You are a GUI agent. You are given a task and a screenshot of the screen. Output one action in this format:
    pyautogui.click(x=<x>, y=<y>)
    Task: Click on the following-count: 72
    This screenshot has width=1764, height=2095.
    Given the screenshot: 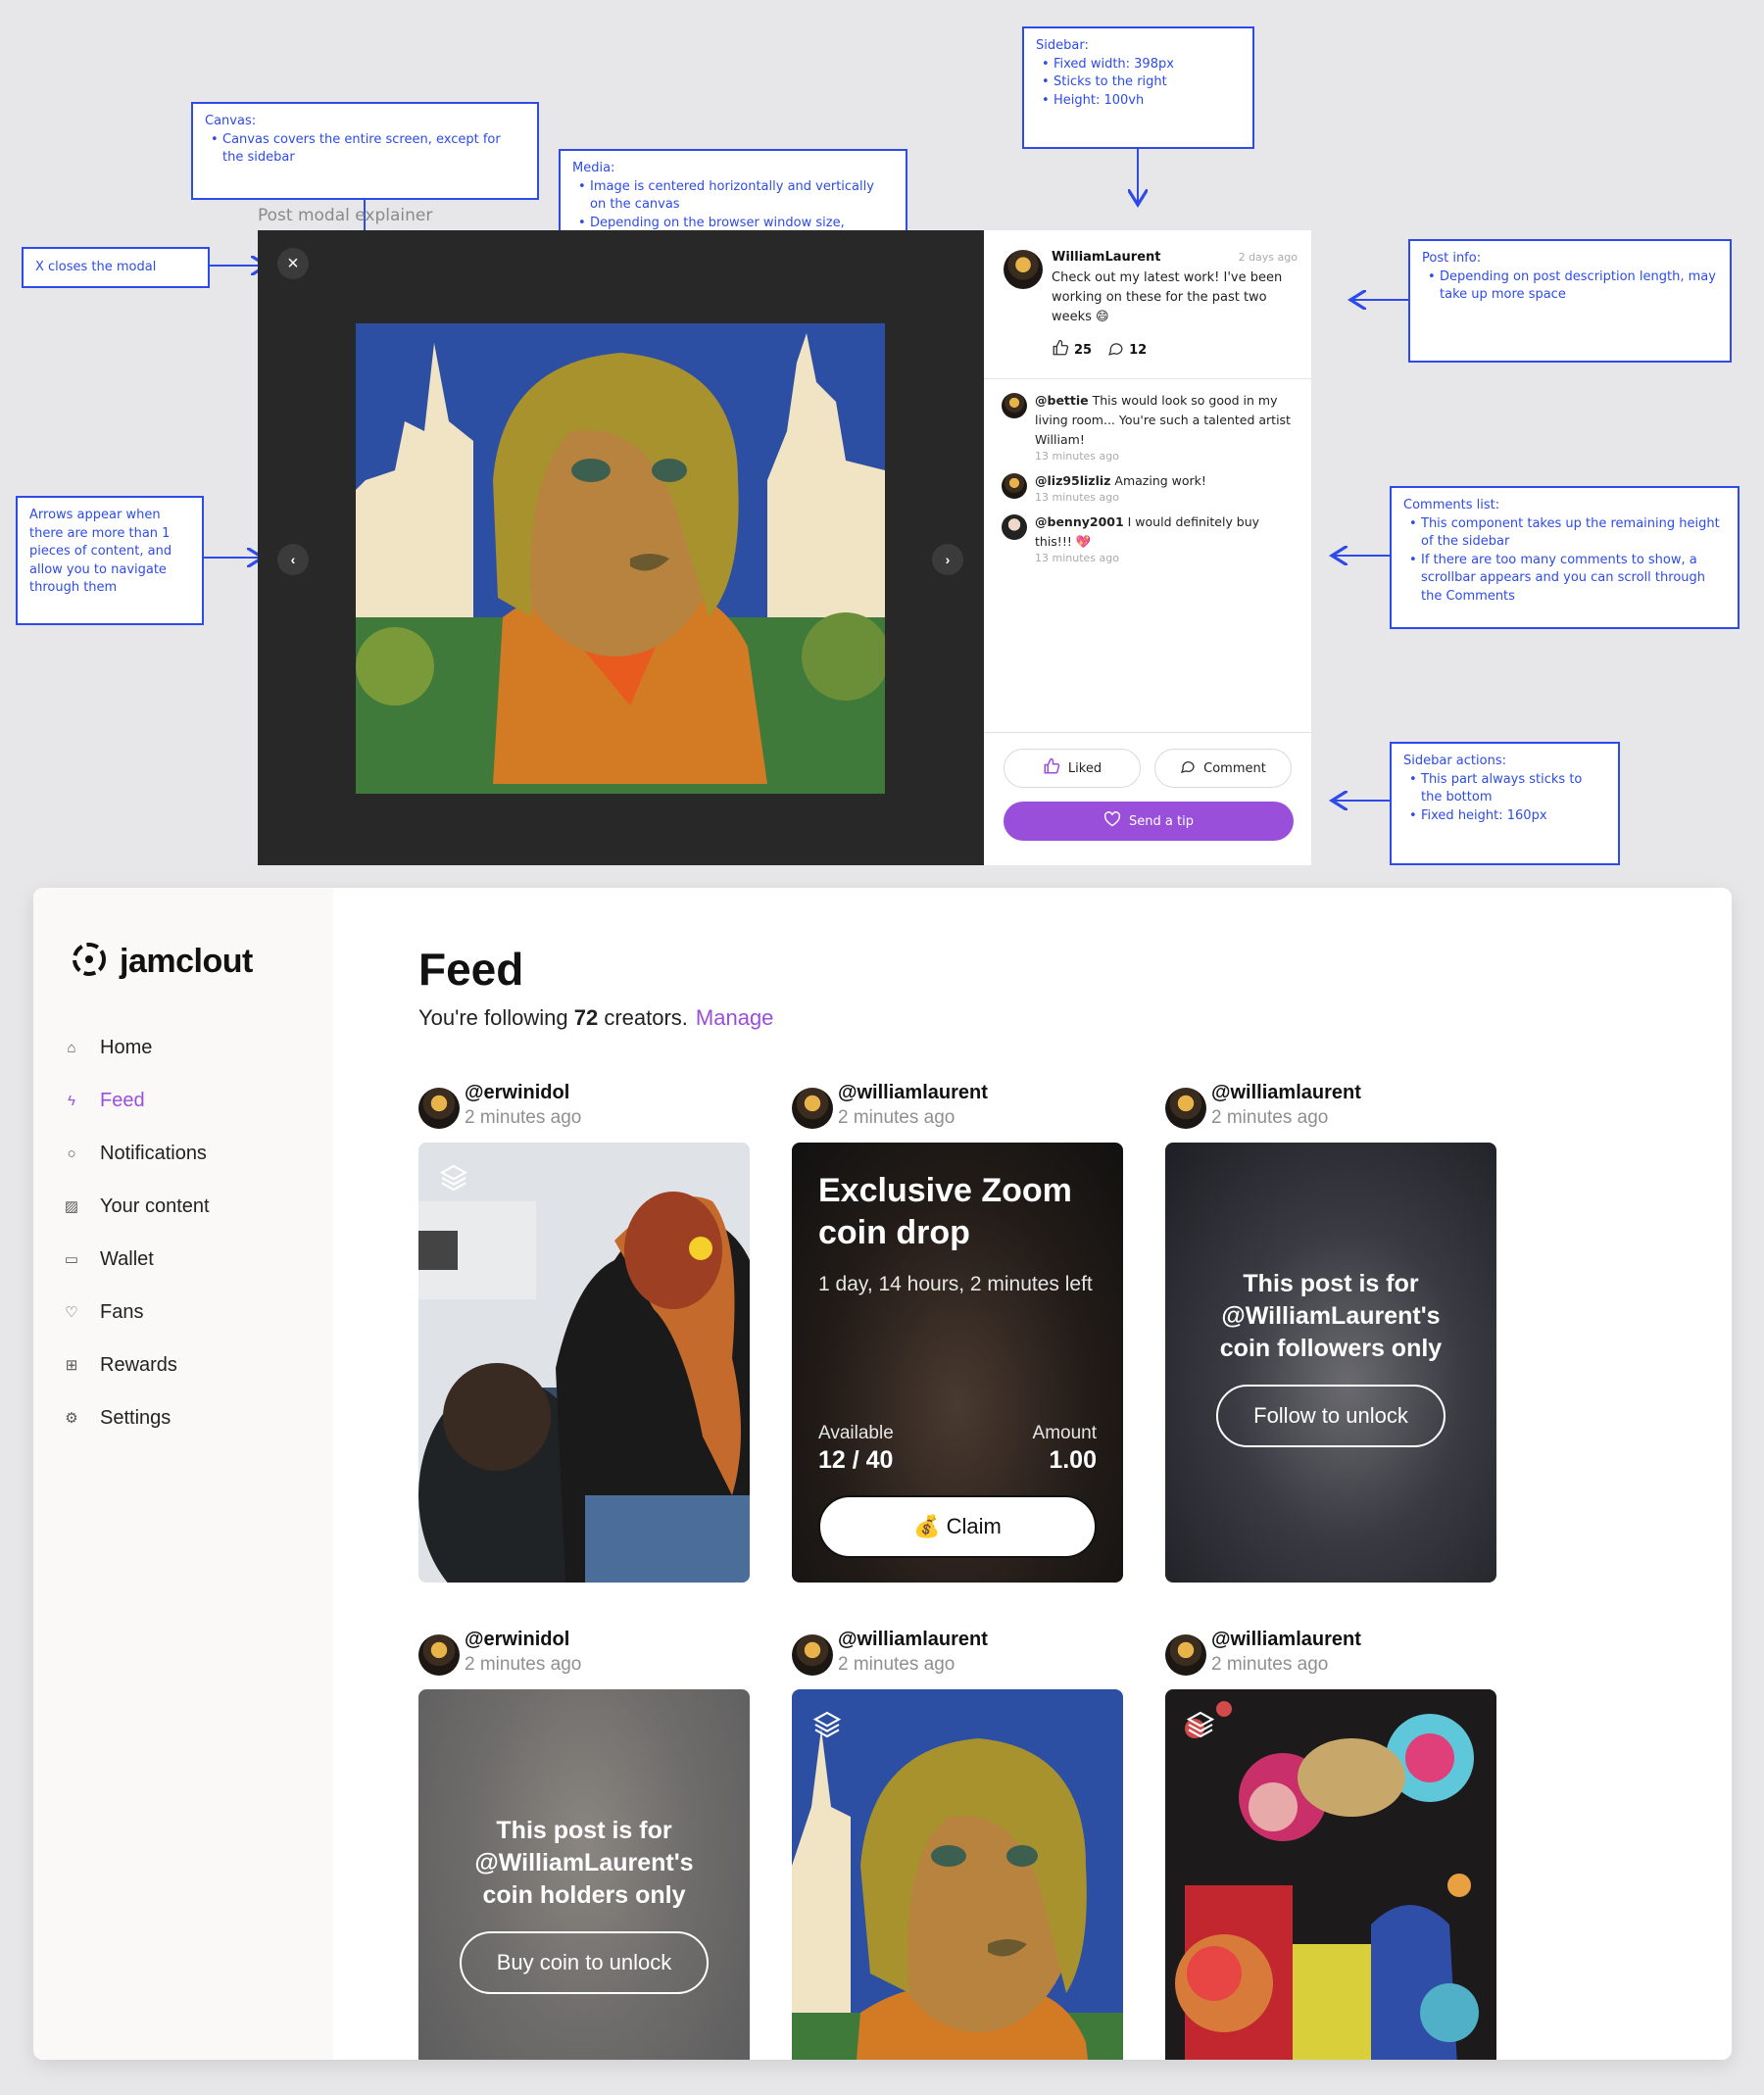 What is the action you would take?
    pyautogui.click(x=586, y=1017)
    